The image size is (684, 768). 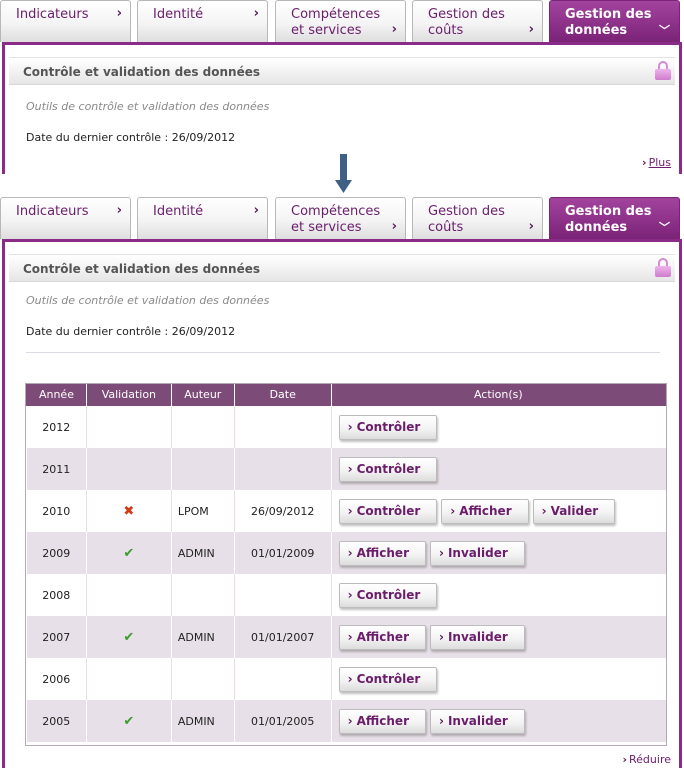 What do you see at coordinates (574, 511) in the screenshot?
I see `validate-button: › Valider` at bounding box center [574, 511].